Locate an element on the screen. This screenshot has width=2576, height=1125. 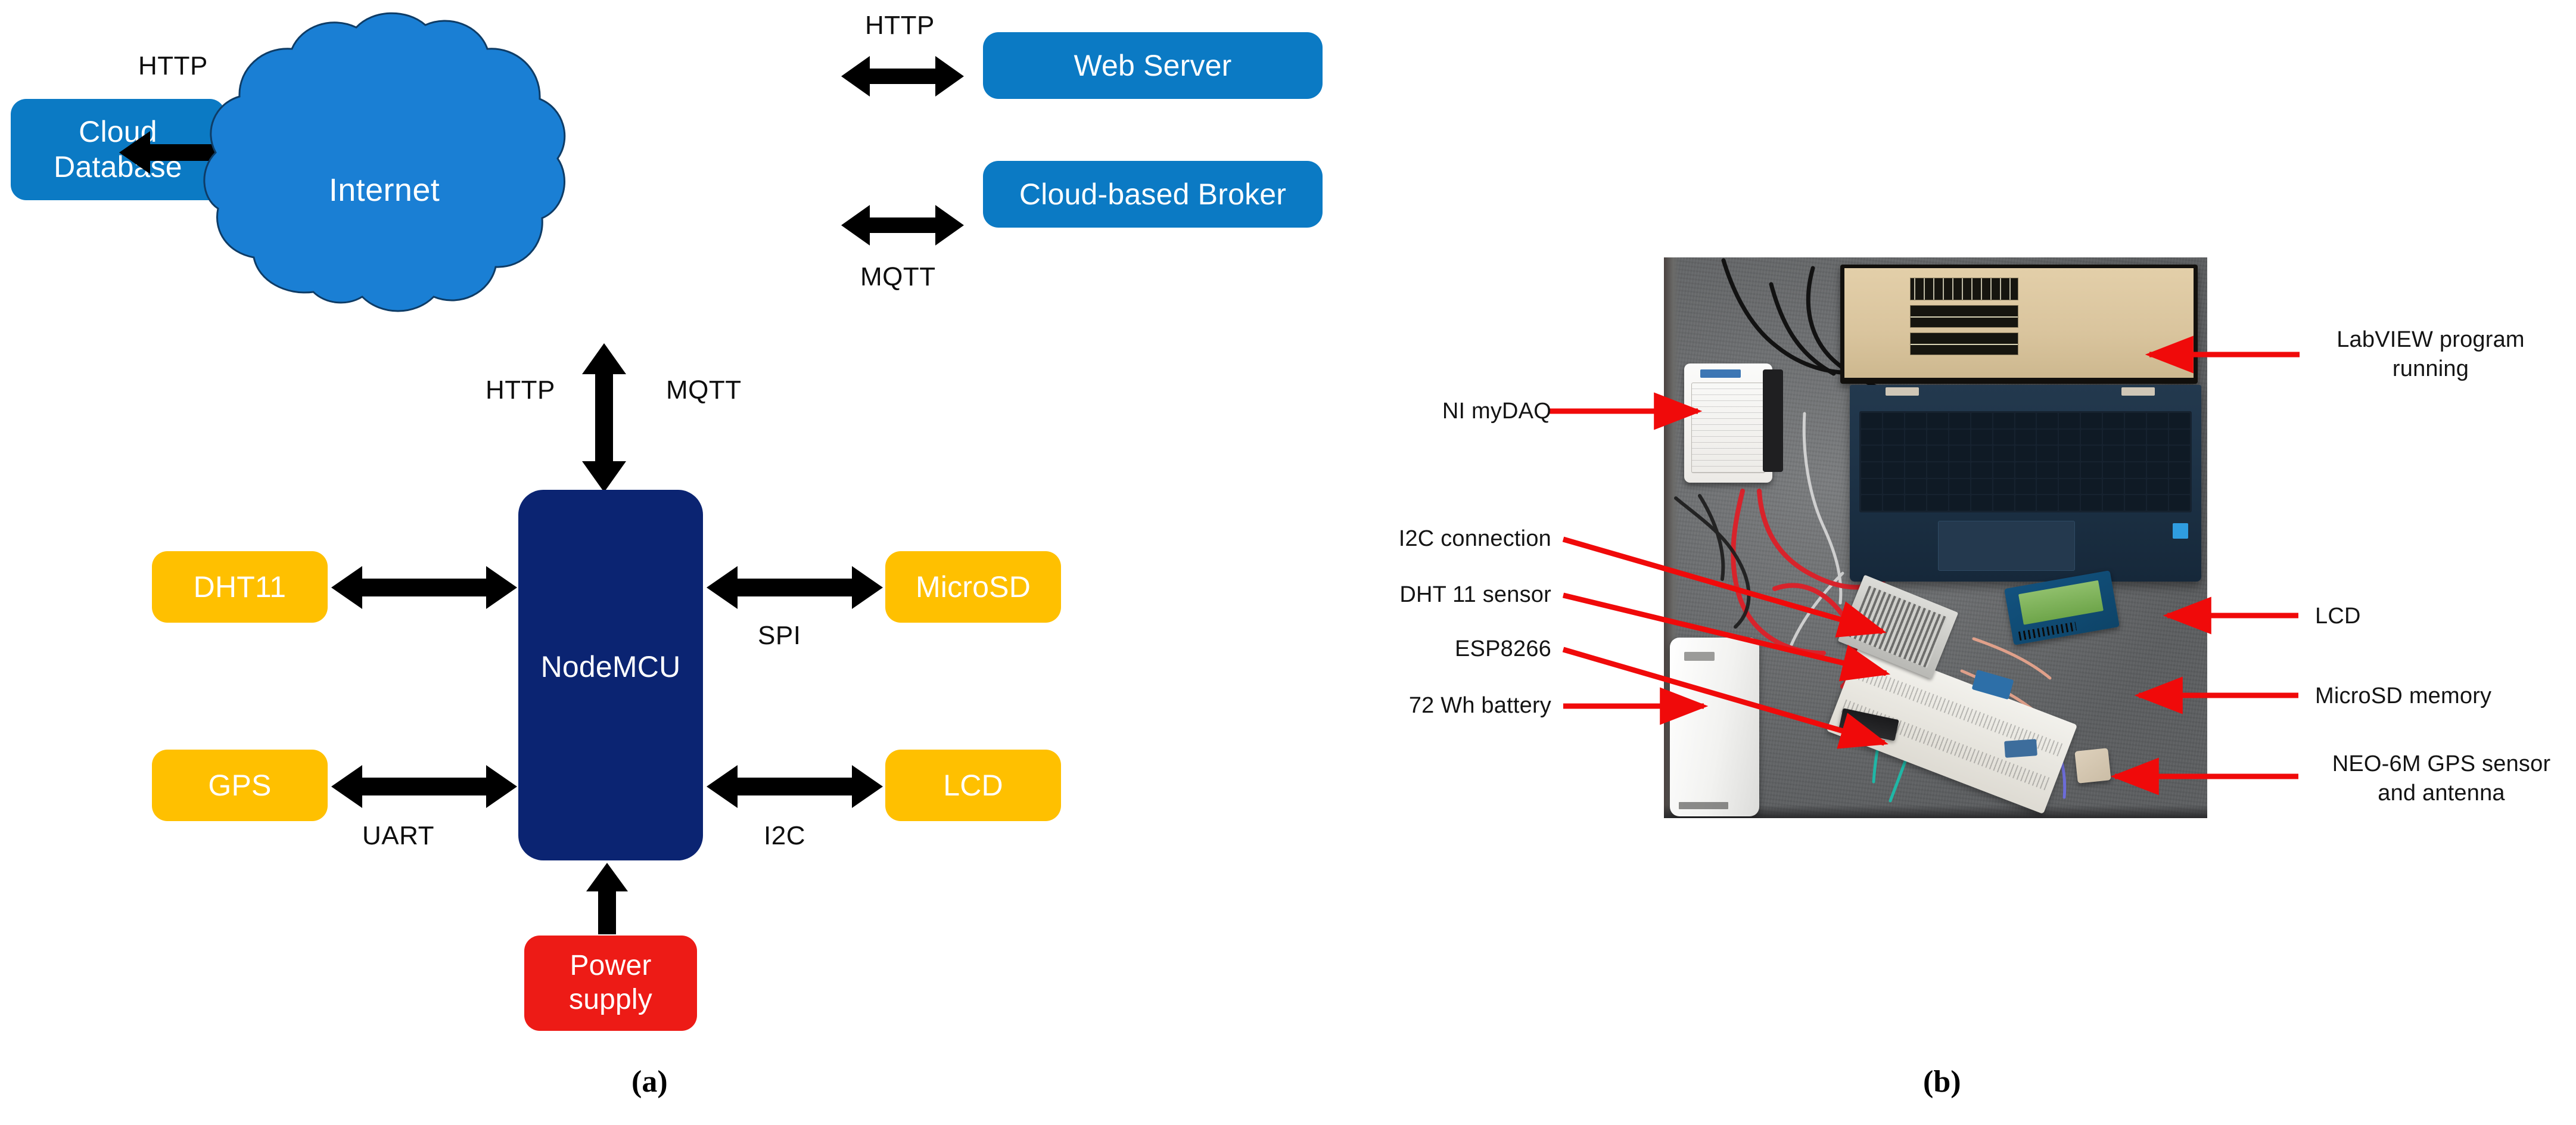
gps-label: GPS is located at coordinates (240, 785).